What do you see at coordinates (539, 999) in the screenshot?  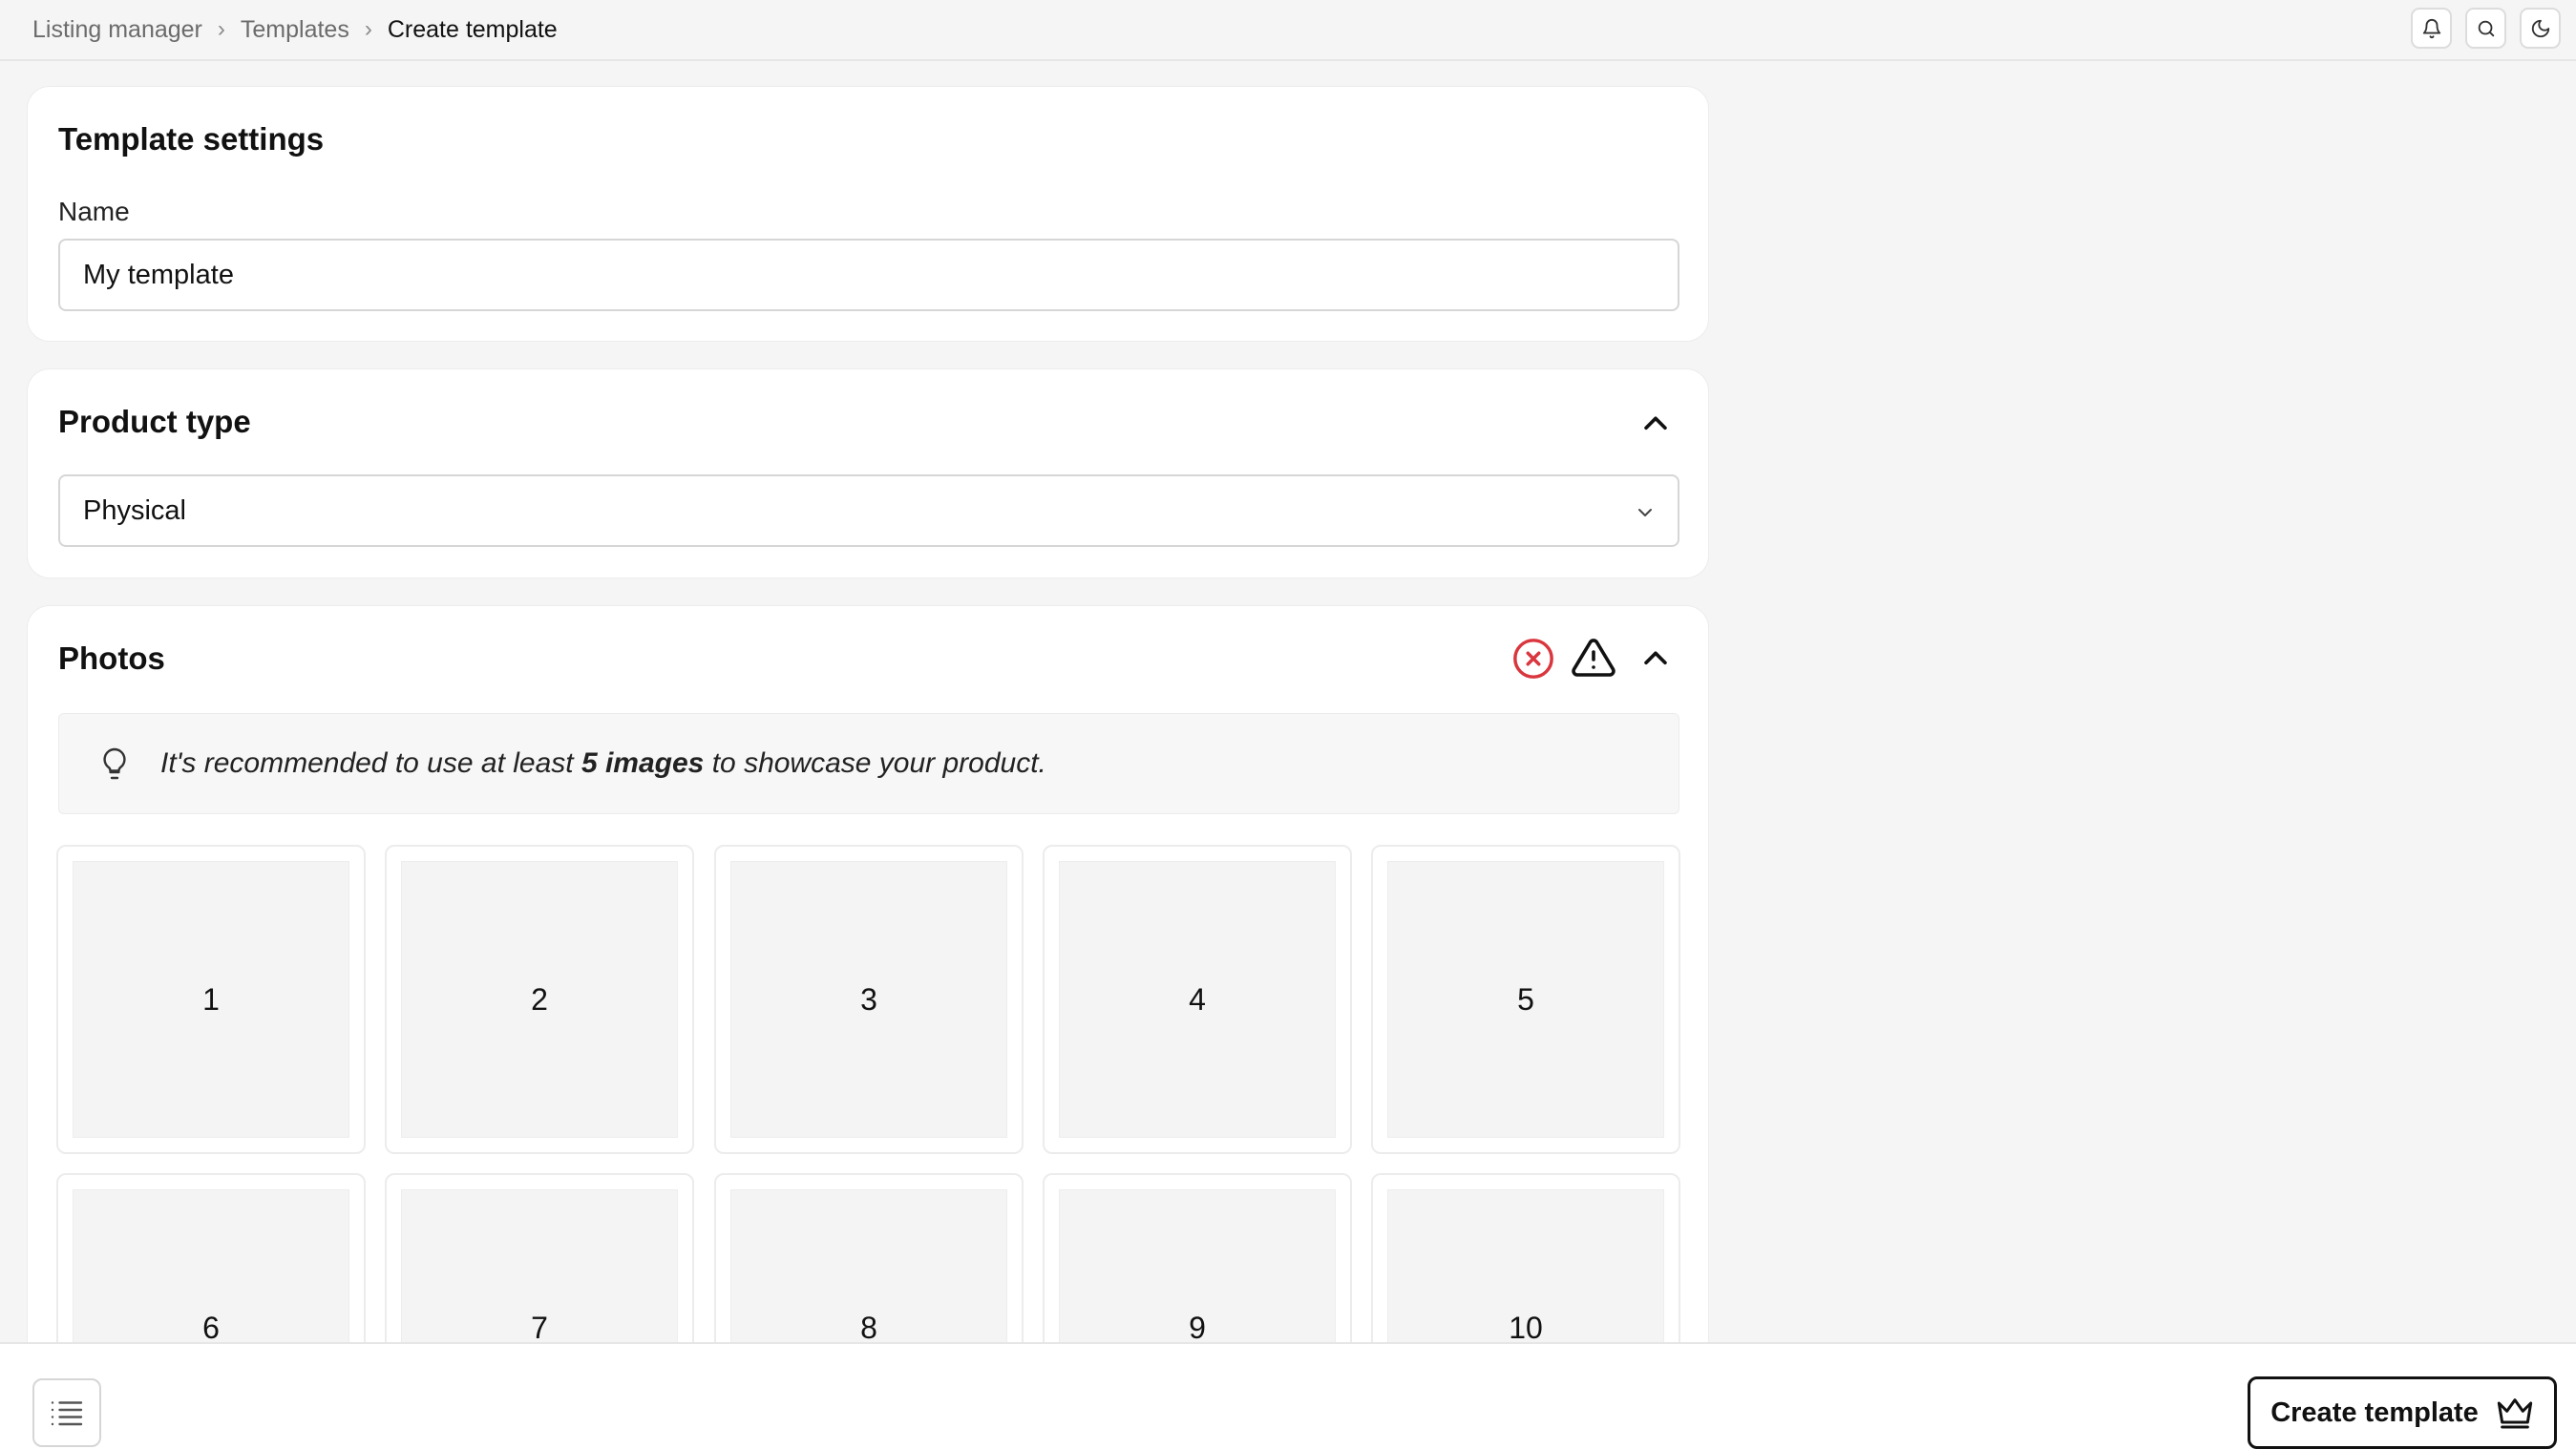 I see `photo-slot: 2` at bounding box center [539, 999].